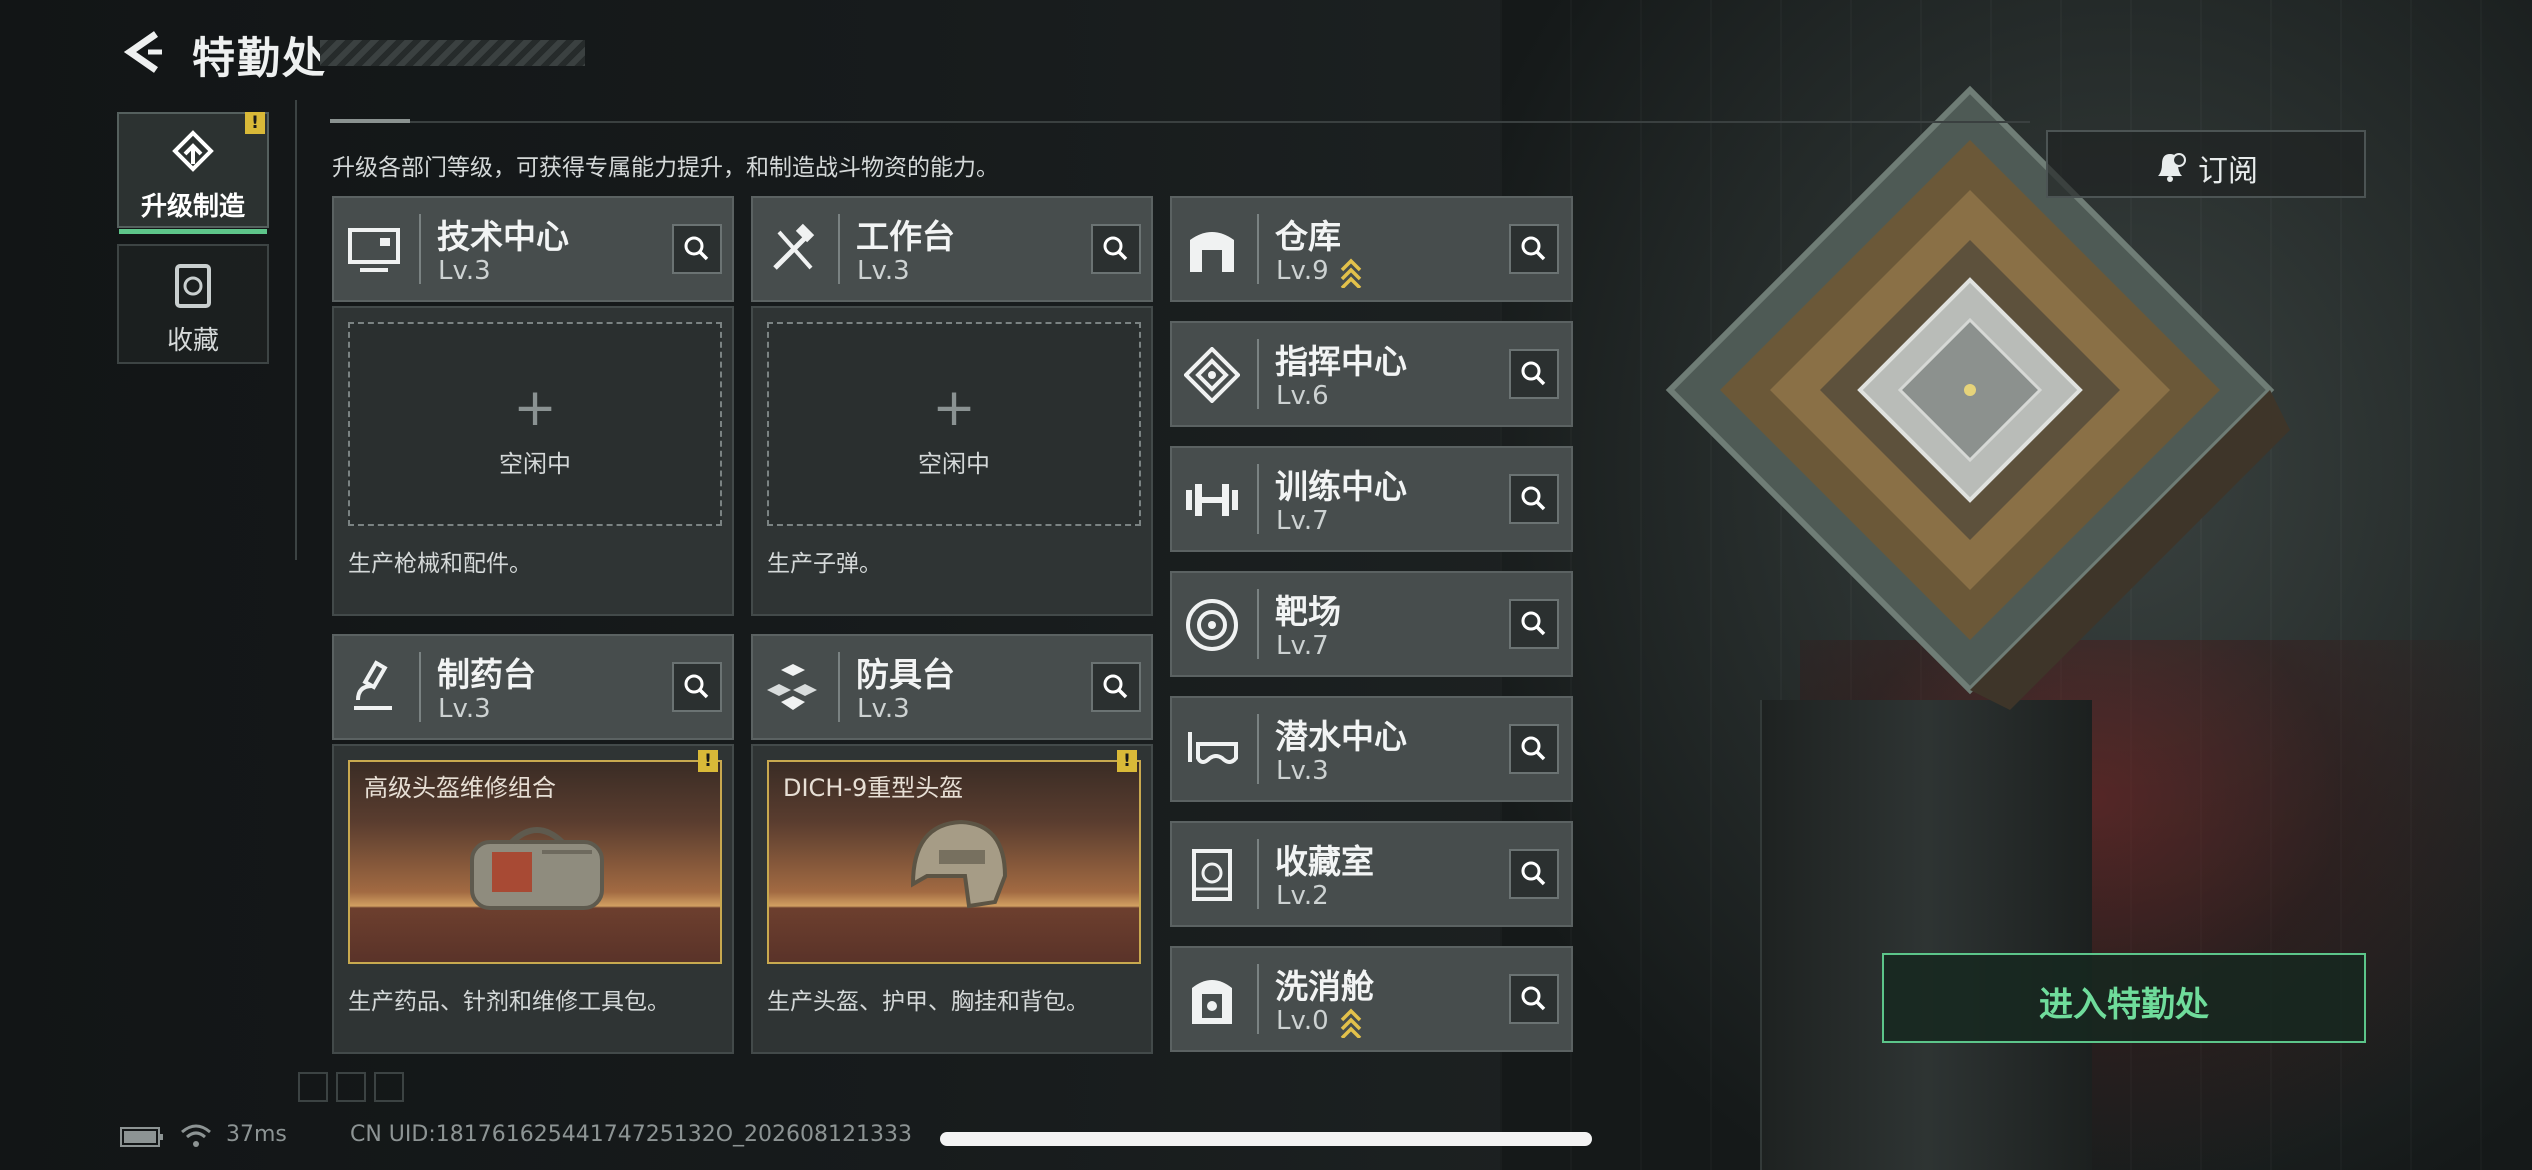 This screenshot has width=2532, height=1170. What do you see at coordinates (196, 1135) in the screenshot?
I see `wifi-icon` at bounding box center [196, 1135].